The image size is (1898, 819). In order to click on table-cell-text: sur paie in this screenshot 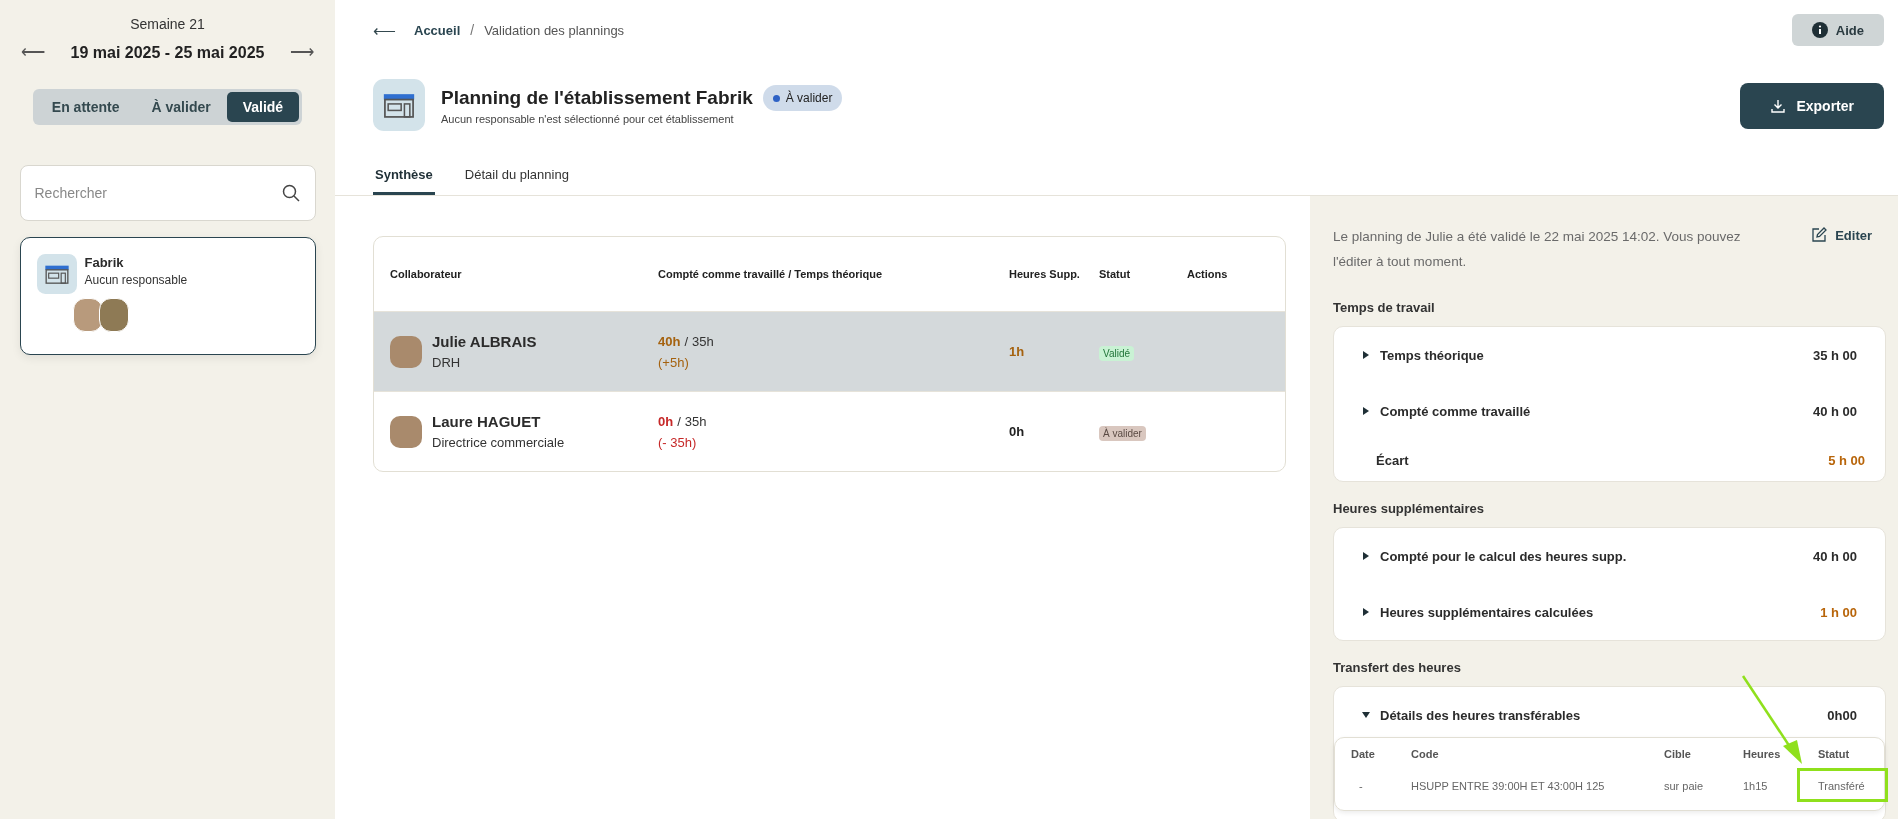, I will do `click(1684, 786)`.